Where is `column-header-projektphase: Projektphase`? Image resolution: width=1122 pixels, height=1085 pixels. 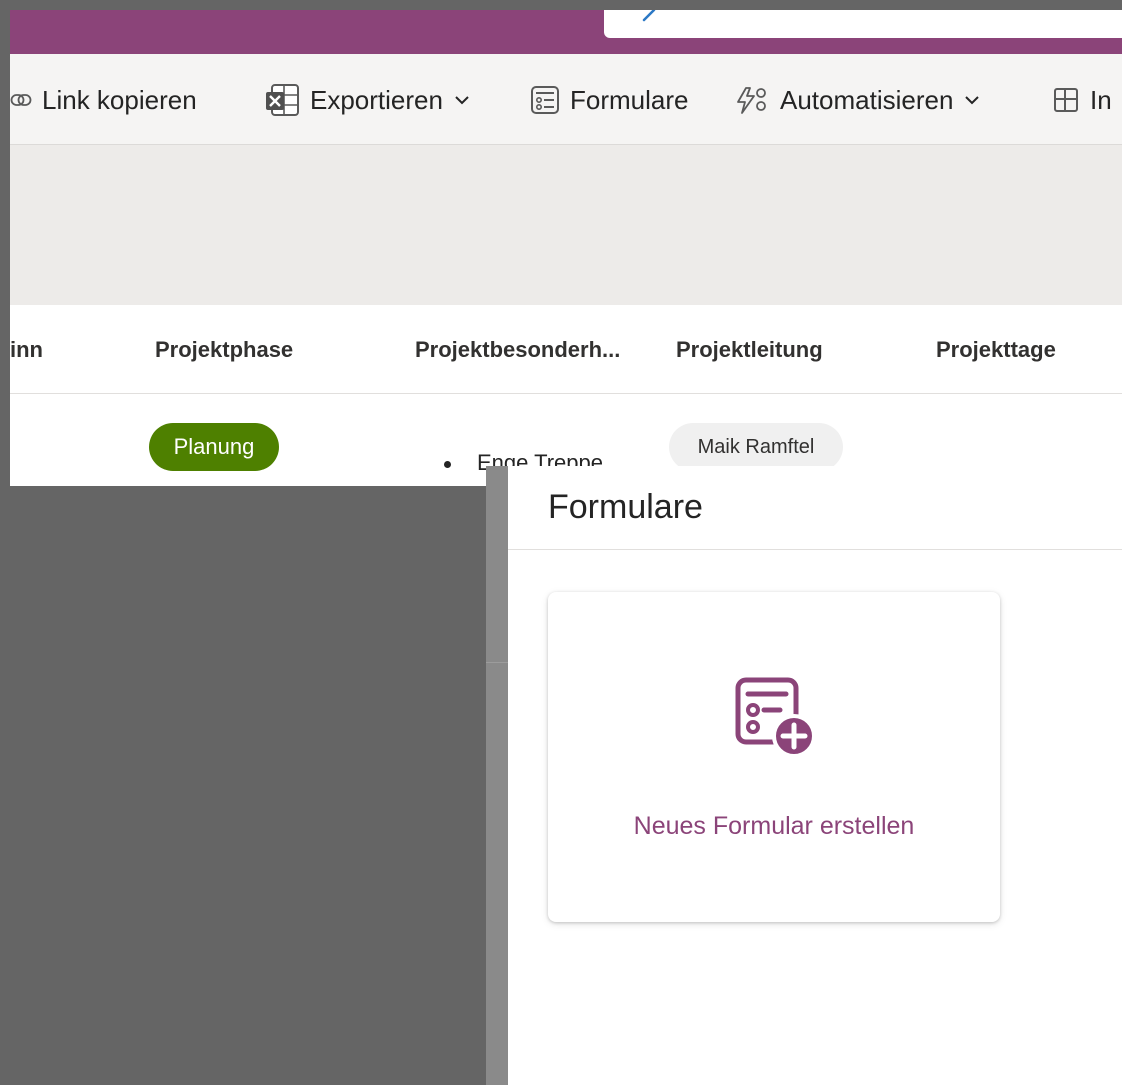
column-header-projektphase: Projektphase is located at coordinates (224, 350).